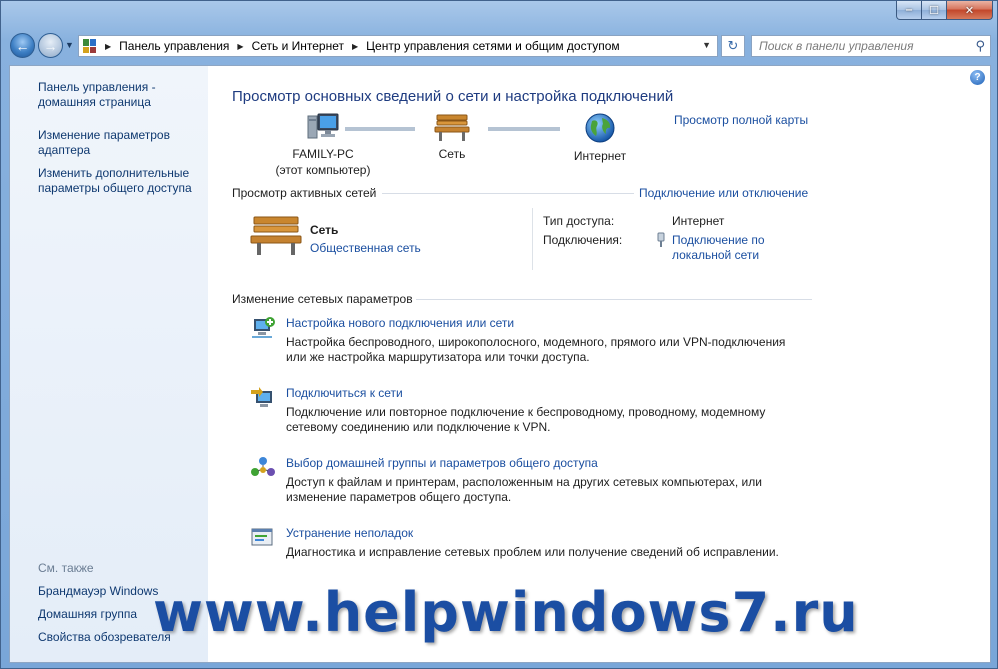 The image size is (998, 669). I want to click on maximize-button: ☐, so click(934, 10).